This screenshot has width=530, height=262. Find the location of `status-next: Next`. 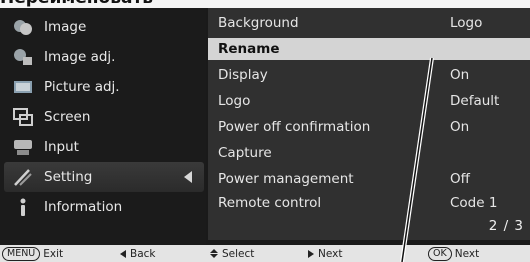

status-next: Next is located at coordinates (325, 253).